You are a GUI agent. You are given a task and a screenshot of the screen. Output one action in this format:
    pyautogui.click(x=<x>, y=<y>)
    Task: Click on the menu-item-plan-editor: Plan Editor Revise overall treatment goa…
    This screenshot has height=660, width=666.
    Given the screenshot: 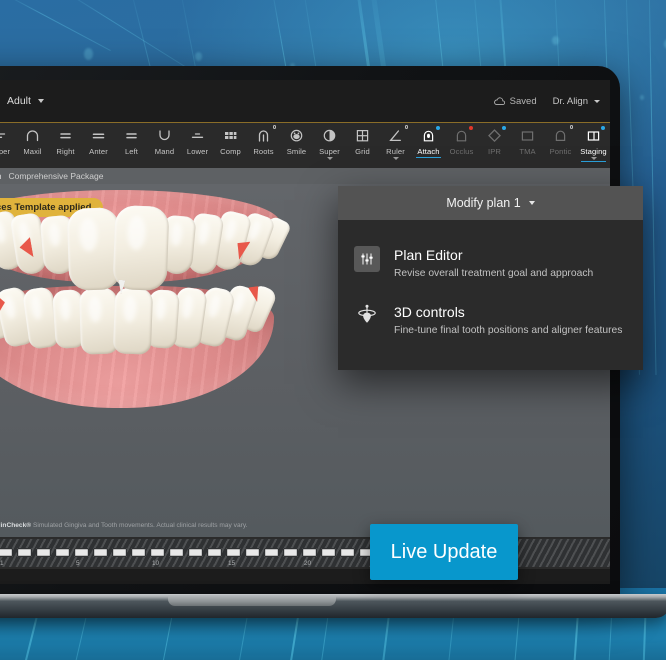 What is the action you would take?
    pyautogui.click(x=490, y=264)
    